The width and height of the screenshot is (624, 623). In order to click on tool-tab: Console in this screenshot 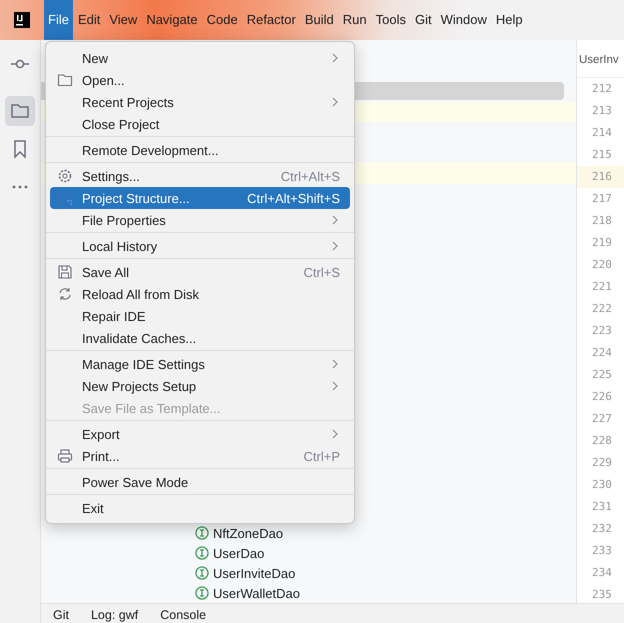, I will do `click(183, 615)`.